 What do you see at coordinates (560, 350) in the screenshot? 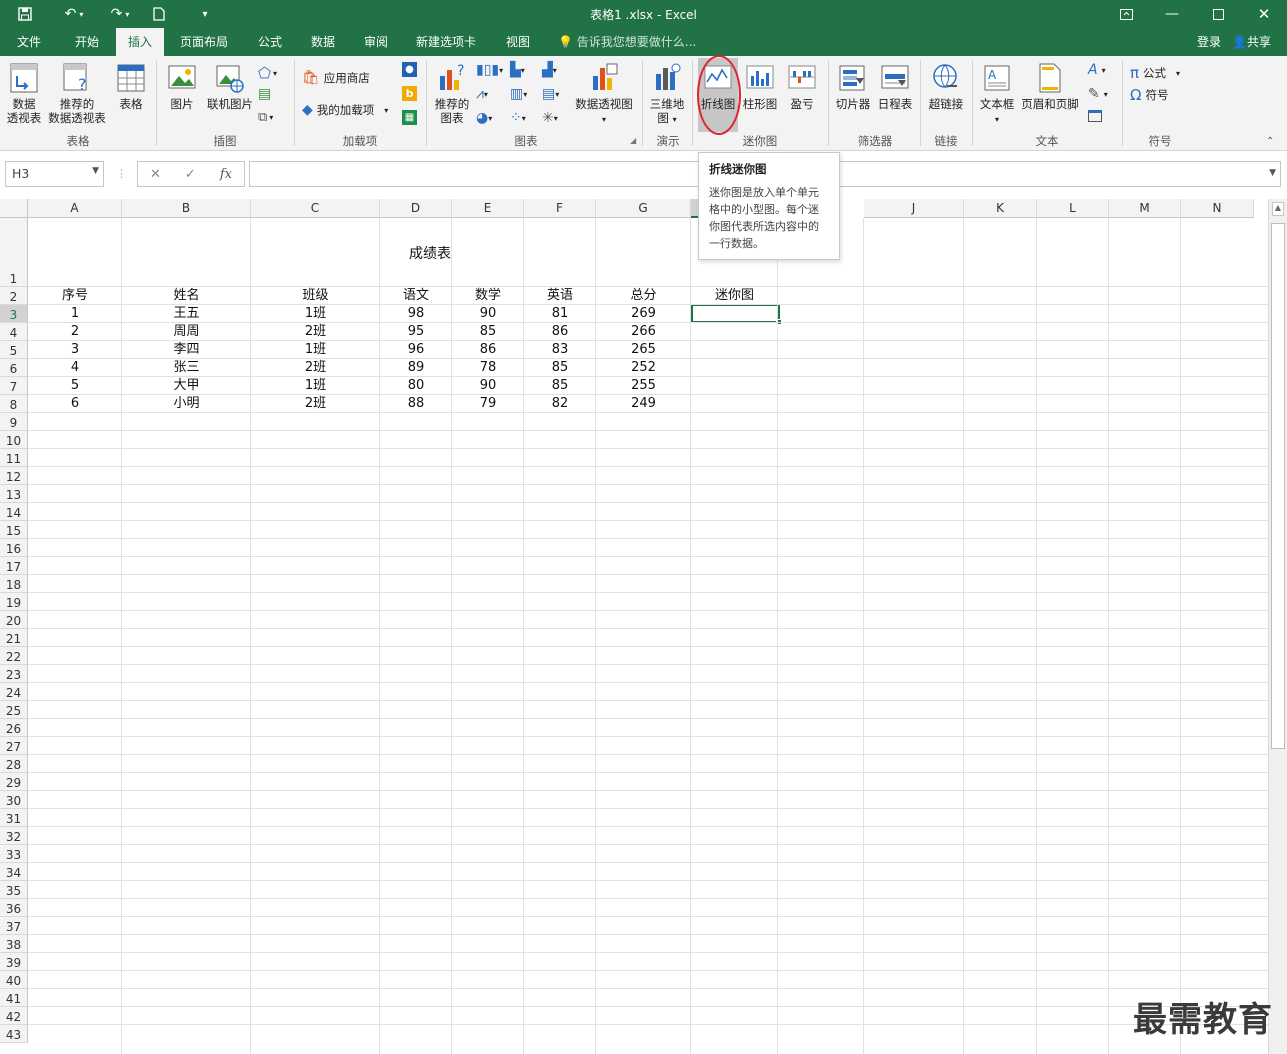
I see `cell: 83` at bounding box center [560, 350].